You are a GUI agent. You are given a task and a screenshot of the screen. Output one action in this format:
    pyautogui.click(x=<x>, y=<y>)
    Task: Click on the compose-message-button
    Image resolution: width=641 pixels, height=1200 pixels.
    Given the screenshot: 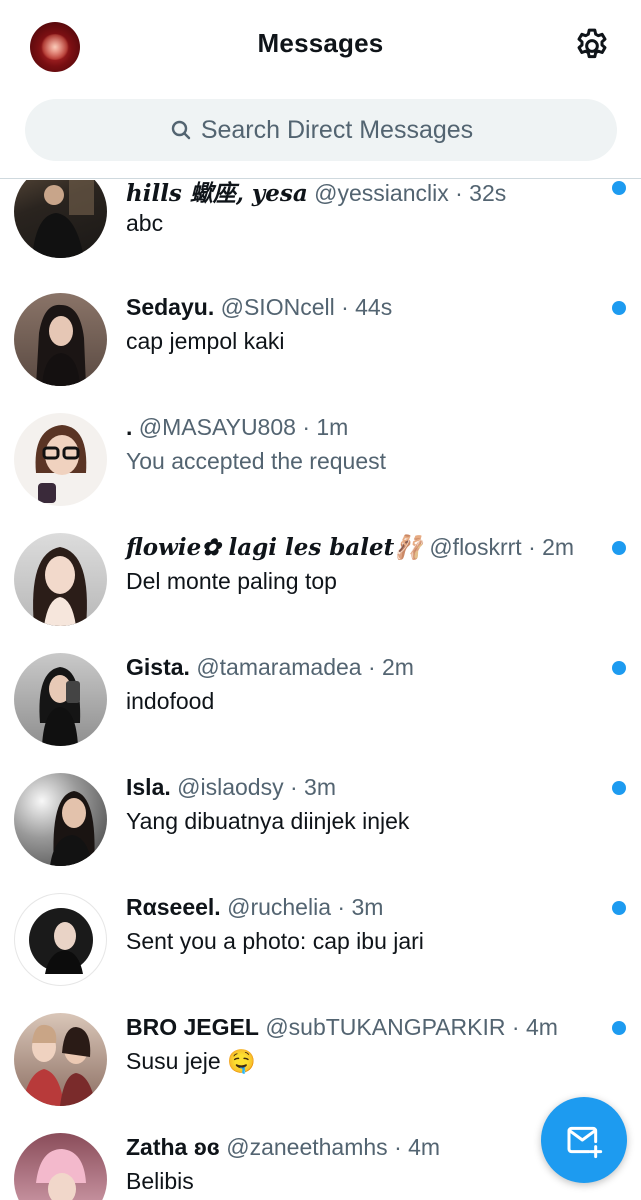 What is the action you would take?
    pyautogui.click(x=584, y=1140)
    